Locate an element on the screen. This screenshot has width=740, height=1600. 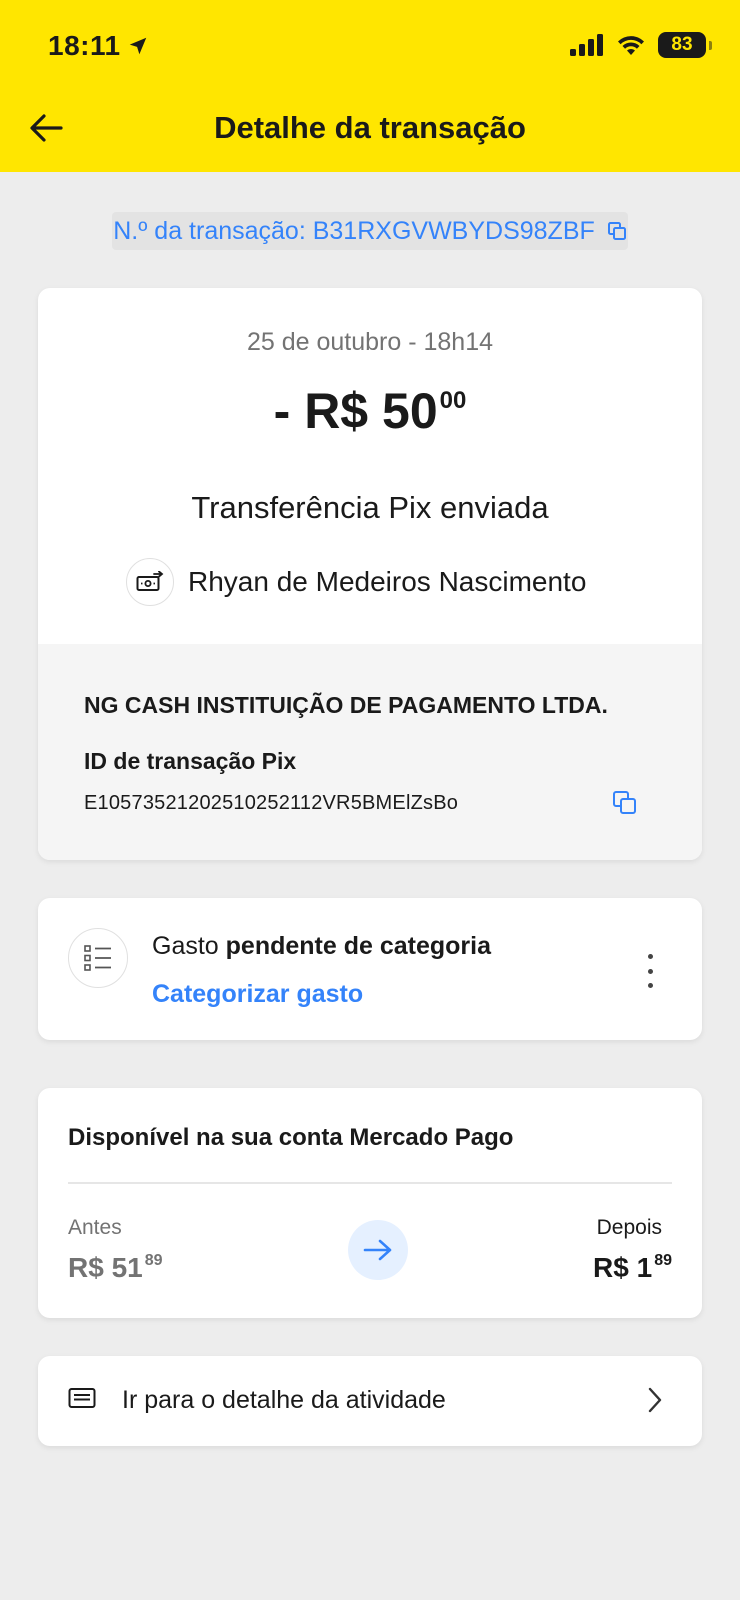
transaction-number-copy: N.º da transação: B31RXGVWBYDS98ZBF is located at coordinates (370, 231).